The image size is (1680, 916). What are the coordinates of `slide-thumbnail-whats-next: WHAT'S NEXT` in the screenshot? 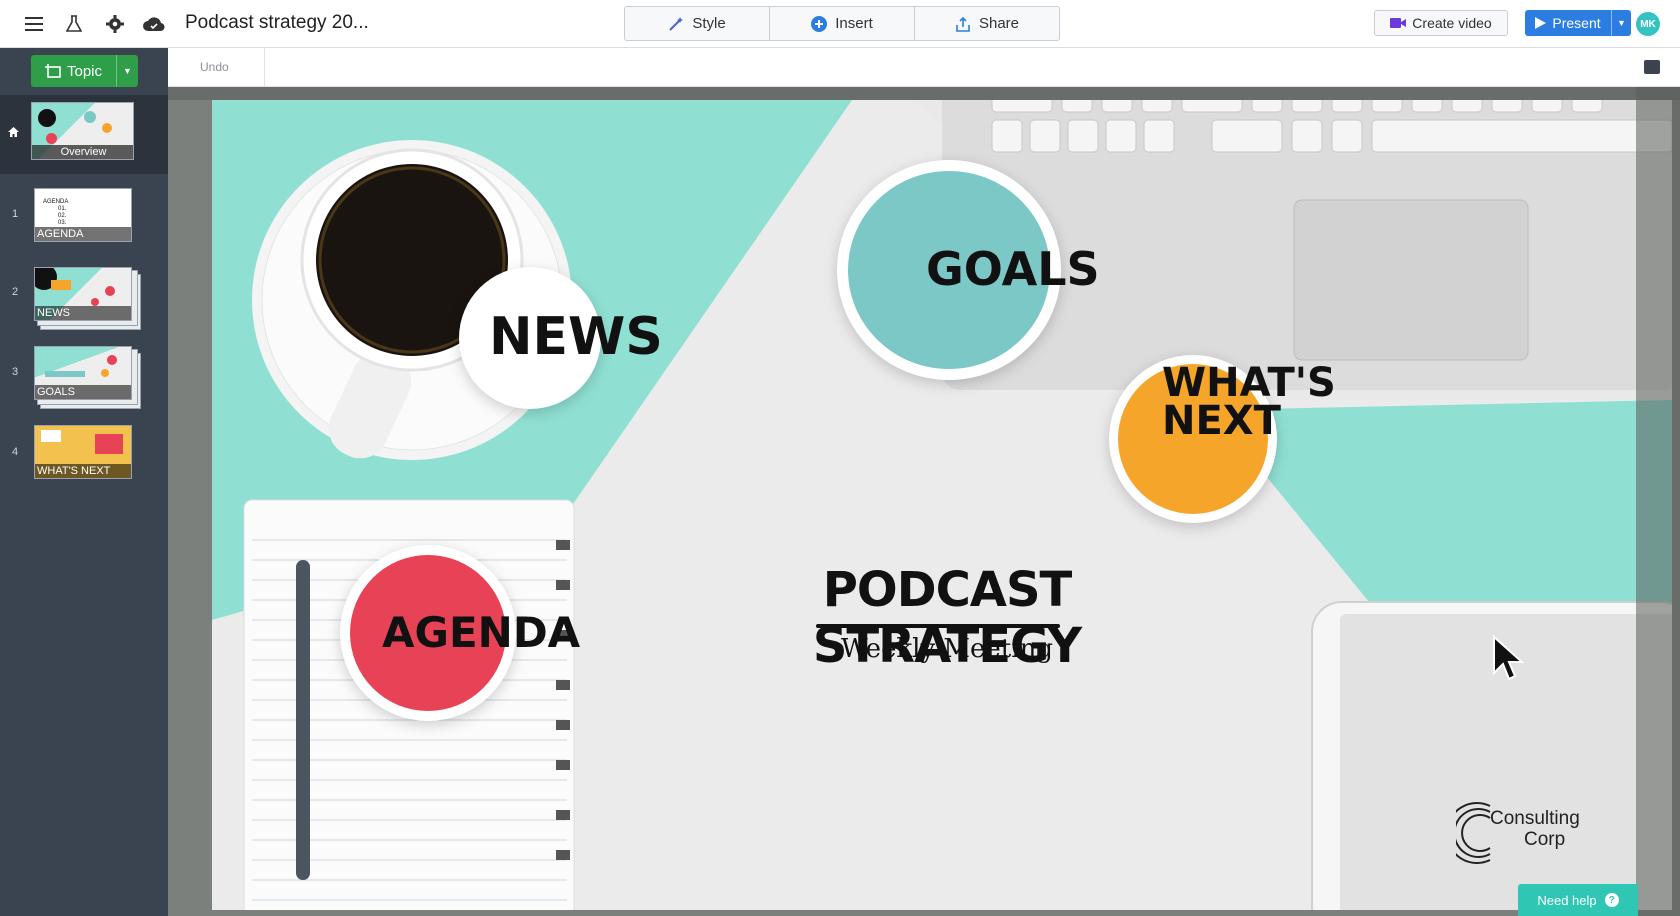 It's located at (83, 452).